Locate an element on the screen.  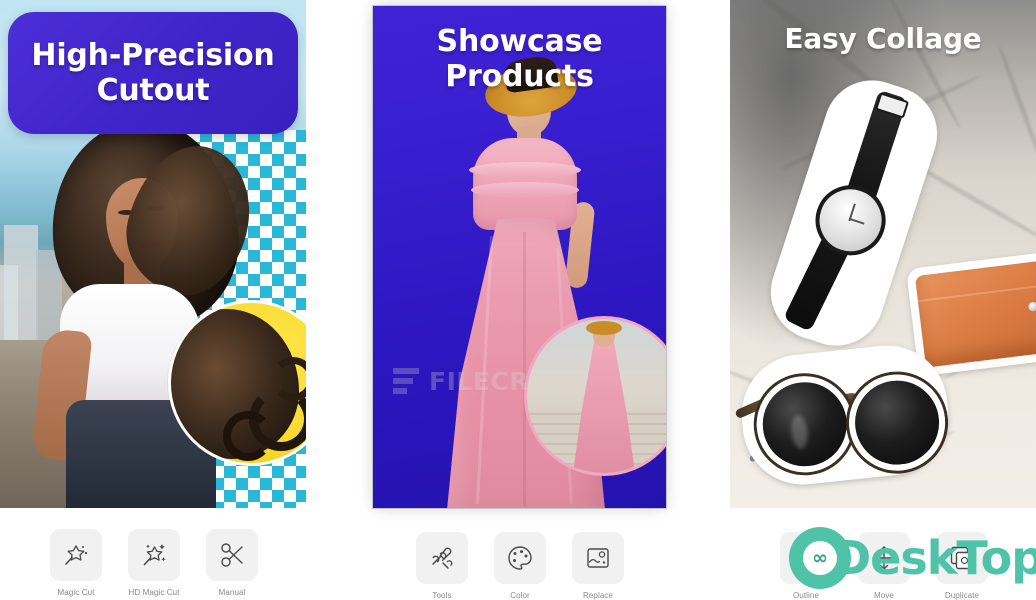
panel2-banner-line2: Products is located at coordinates (519, 77).